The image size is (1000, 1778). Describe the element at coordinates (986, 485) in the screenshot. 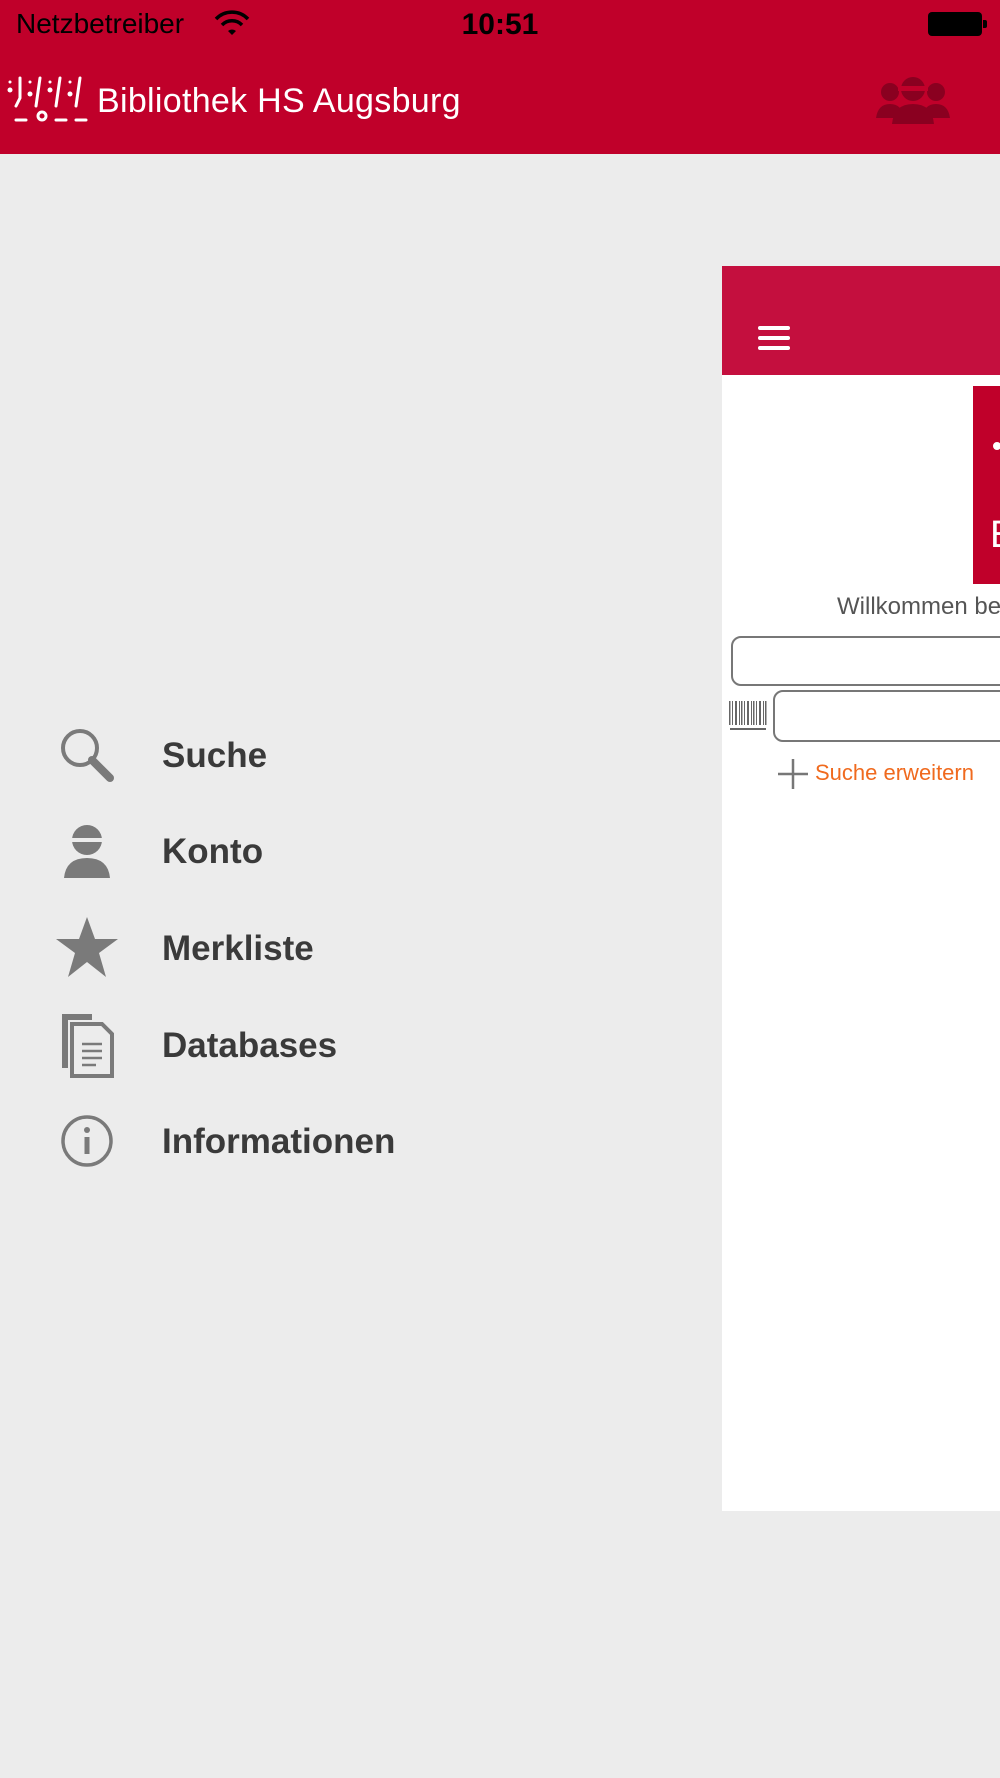

I see `welcome-banner: E` at that location.